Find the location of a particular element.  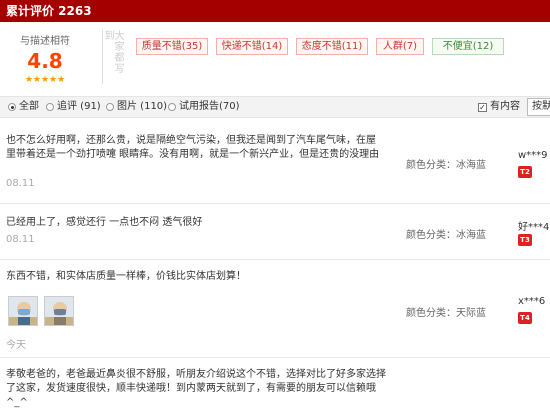

filter-all-label: 全部 is located at coordinates (29, 106).